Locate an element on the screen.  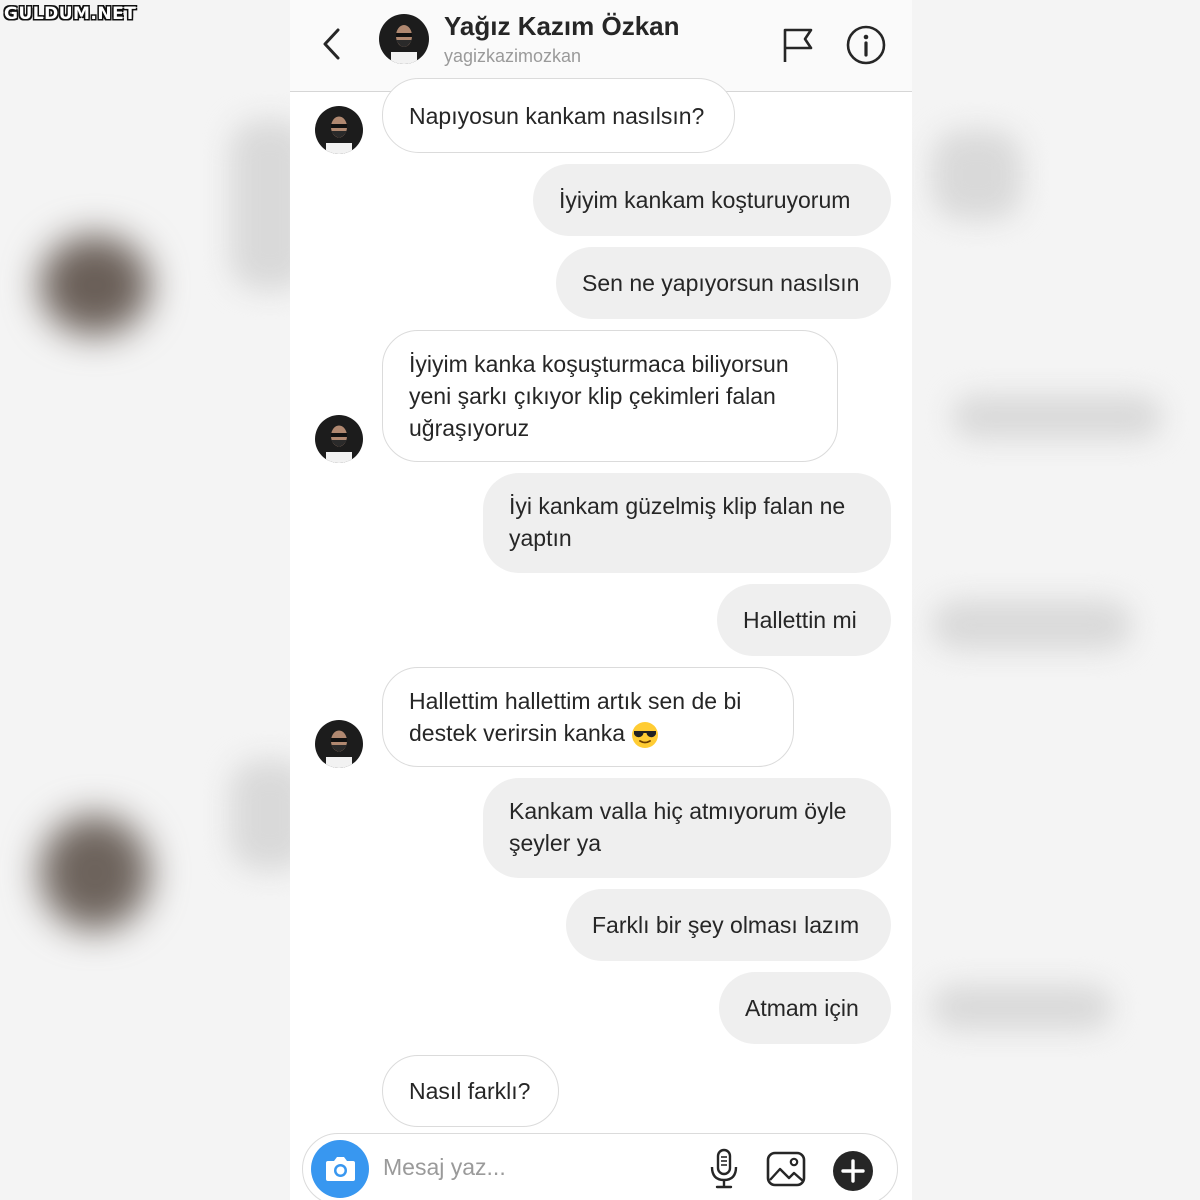
message-bubble-outgoing: İyiyim kankam koşturuyorum is located at coordinates (712, 200).